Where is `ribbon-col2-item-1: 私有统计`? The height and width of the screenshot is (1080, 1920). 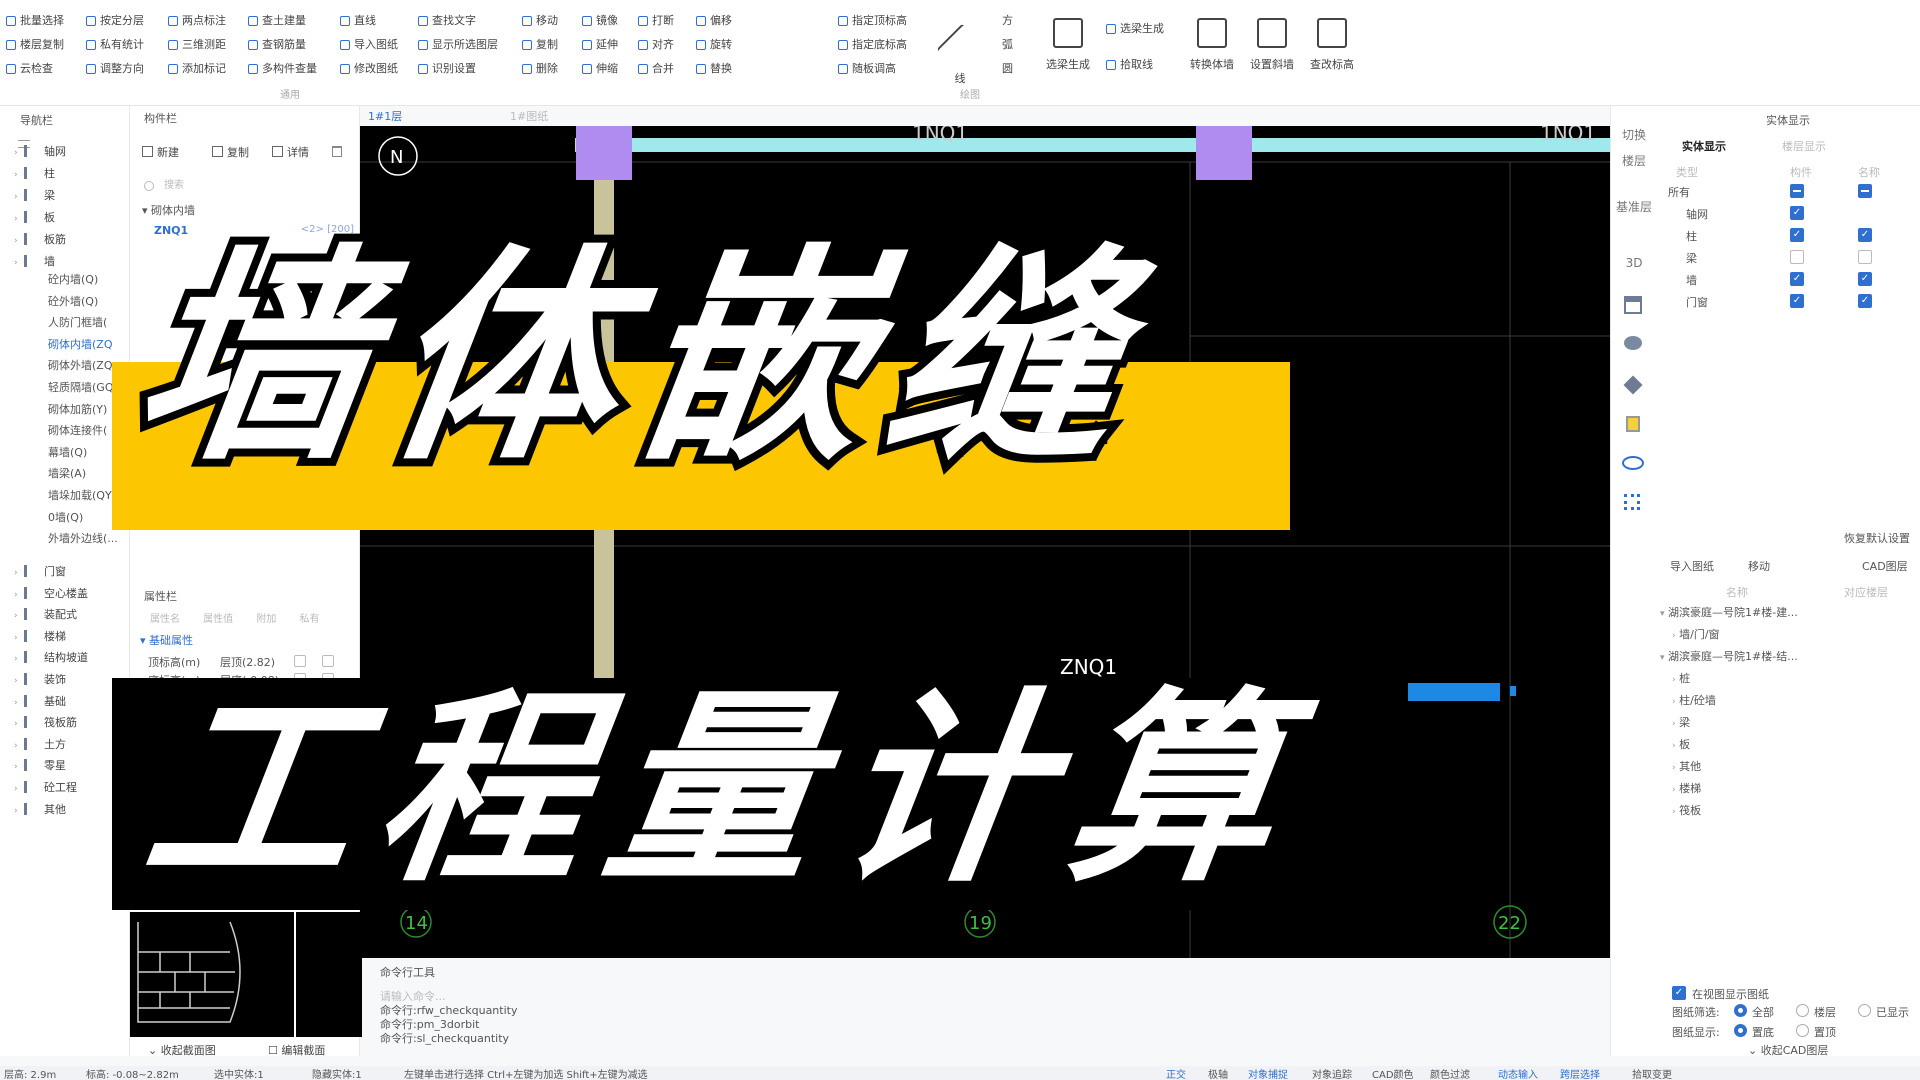 ribbon-col2-item-1: 私有统计 is located at coordinates (115, 45).